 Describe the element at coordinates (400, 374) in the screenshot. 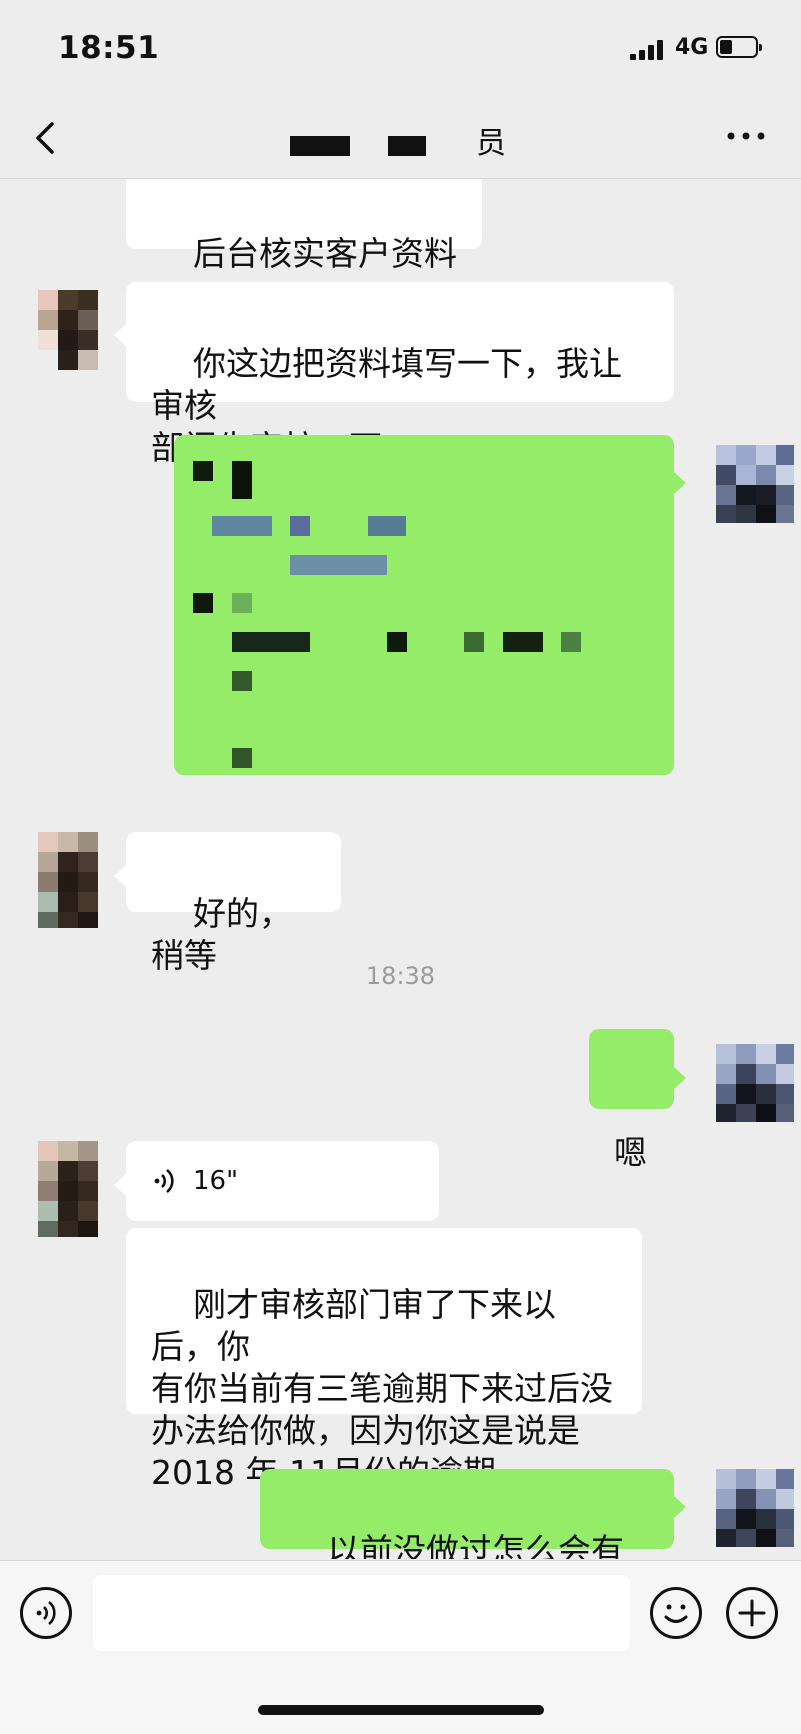

I see `message-bubble-incoming: 你这边把资料填写一下，我让审核 部门先审核一下。` at that location.